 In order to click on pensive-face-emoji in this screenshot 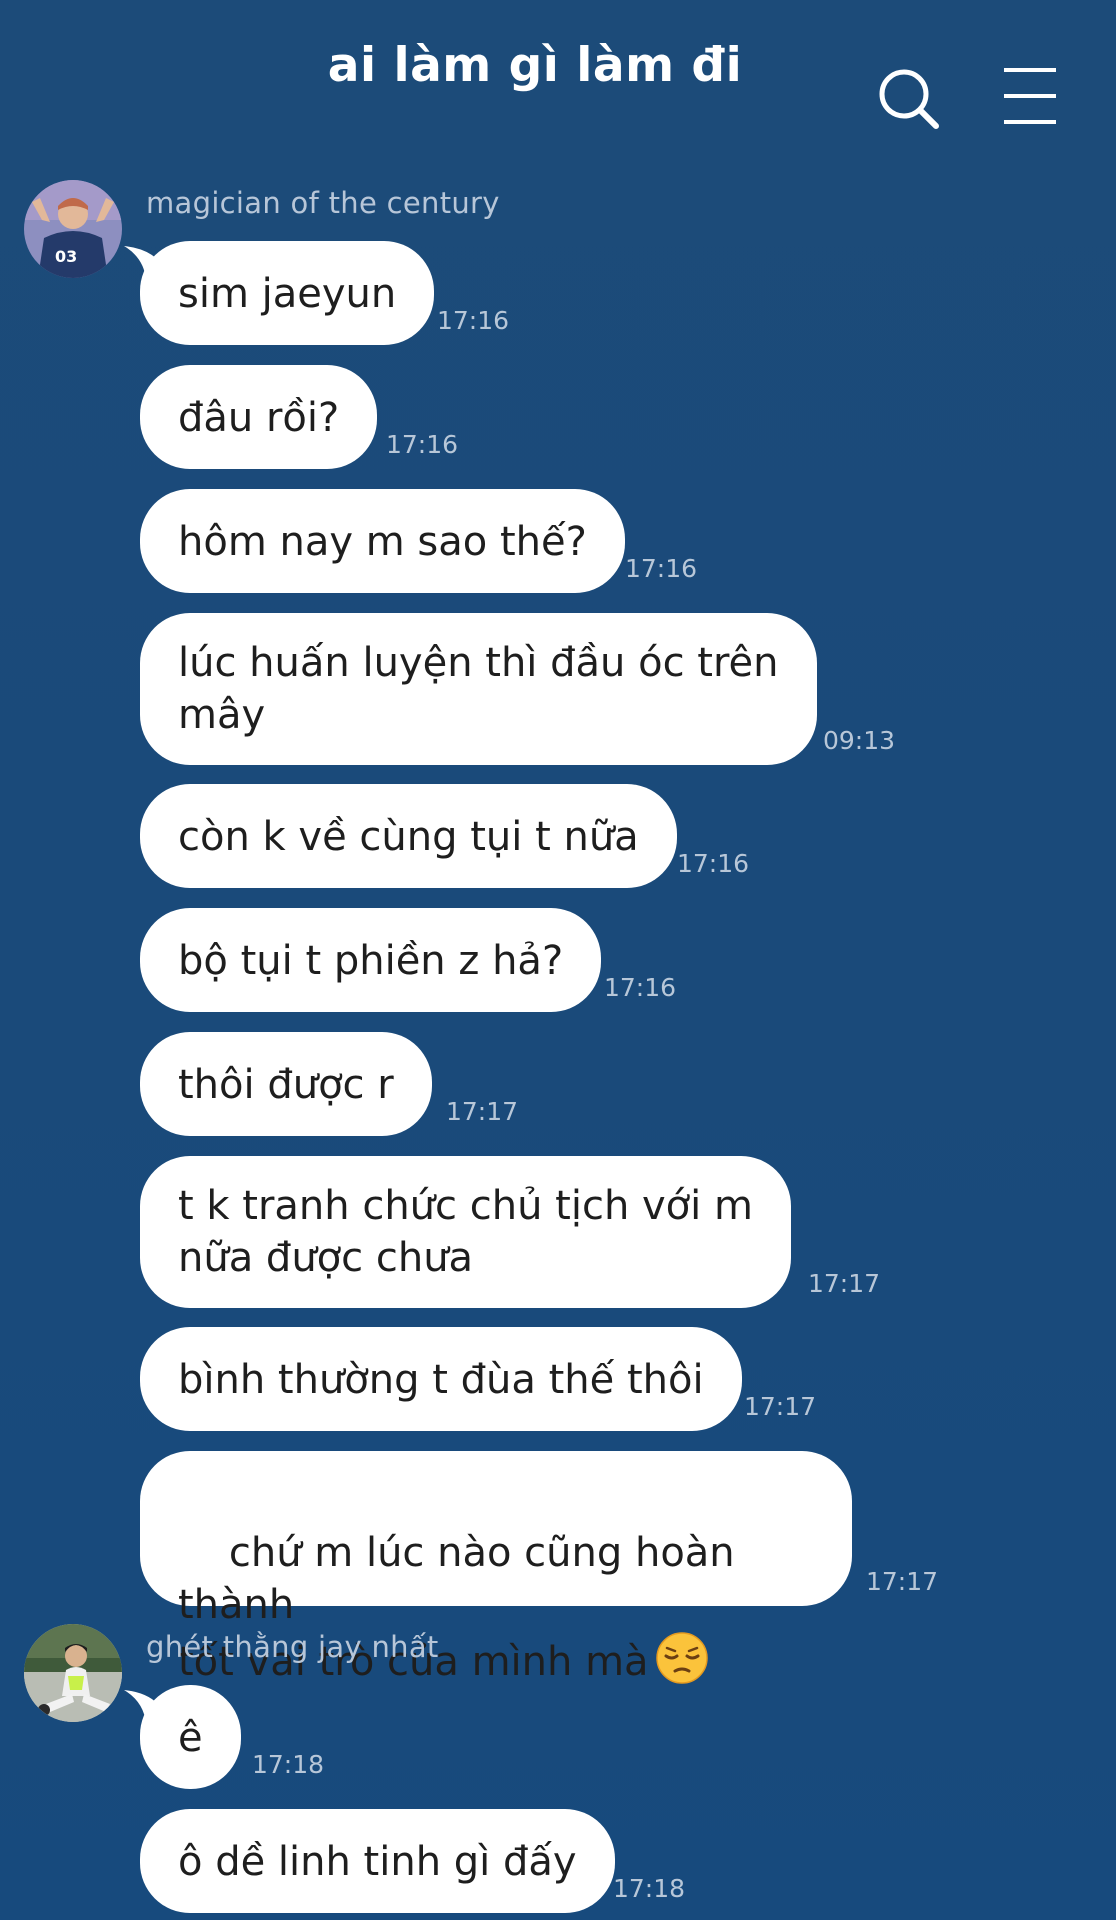, I will do `click(682, 1658)`.